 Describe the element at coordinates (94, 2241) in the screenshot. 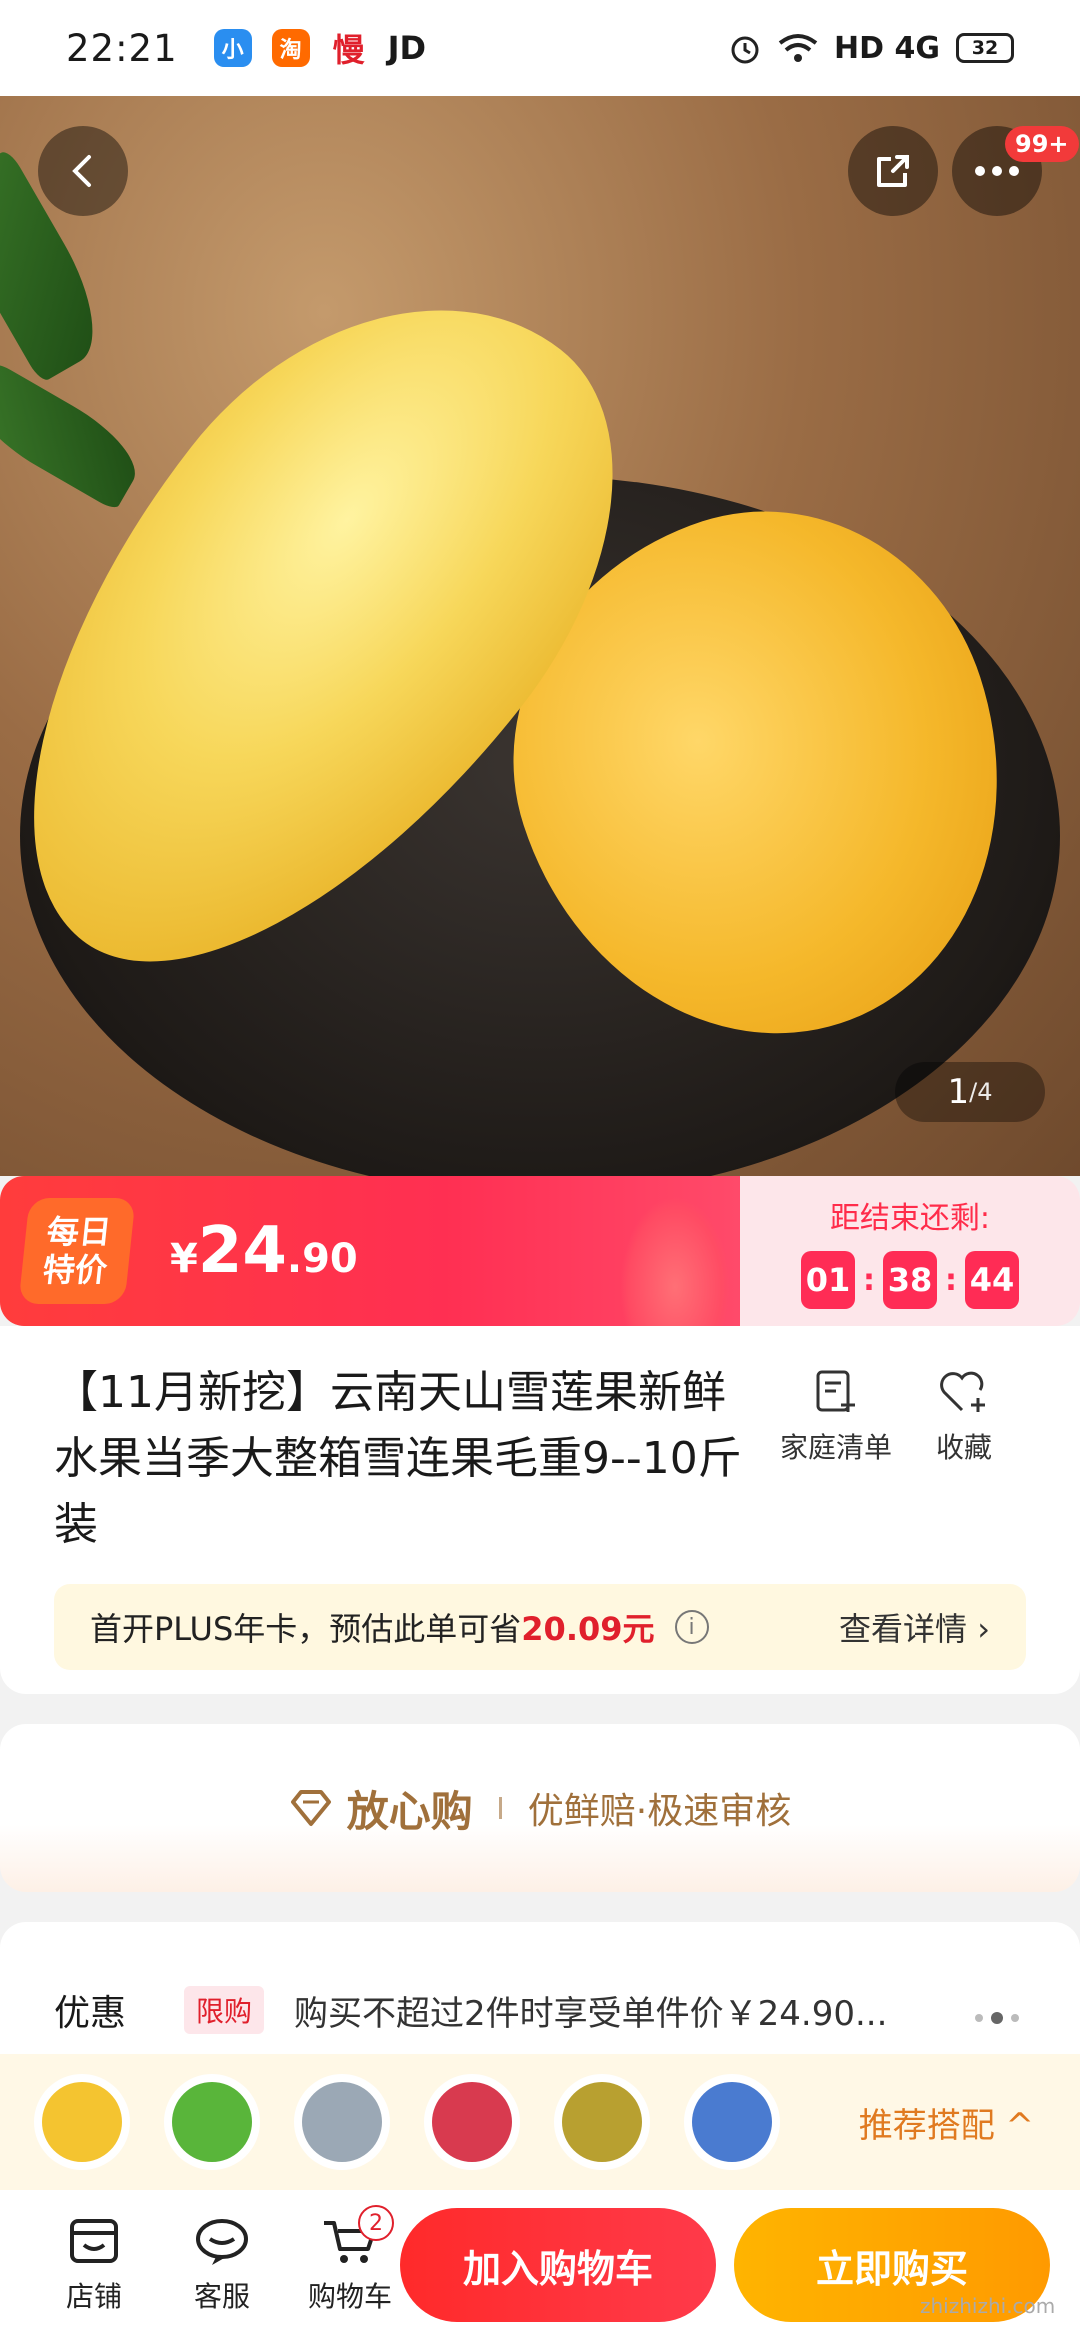

I see `store-icon` at that location.